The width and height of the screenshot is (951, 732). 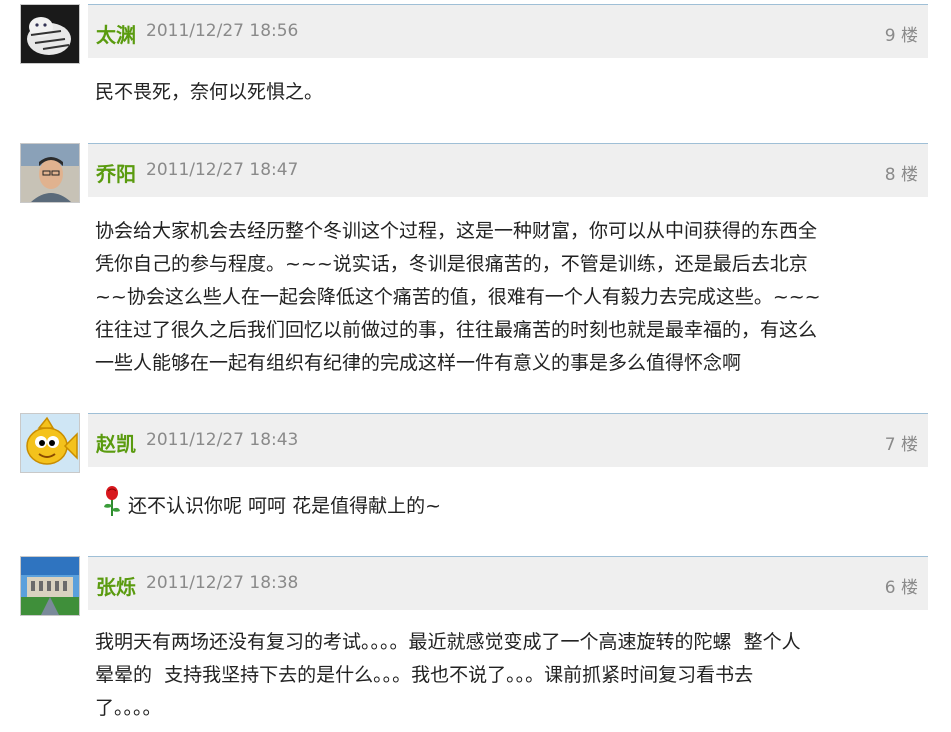 I want to click on username-link: 张烁, so click(x=116, y=585).